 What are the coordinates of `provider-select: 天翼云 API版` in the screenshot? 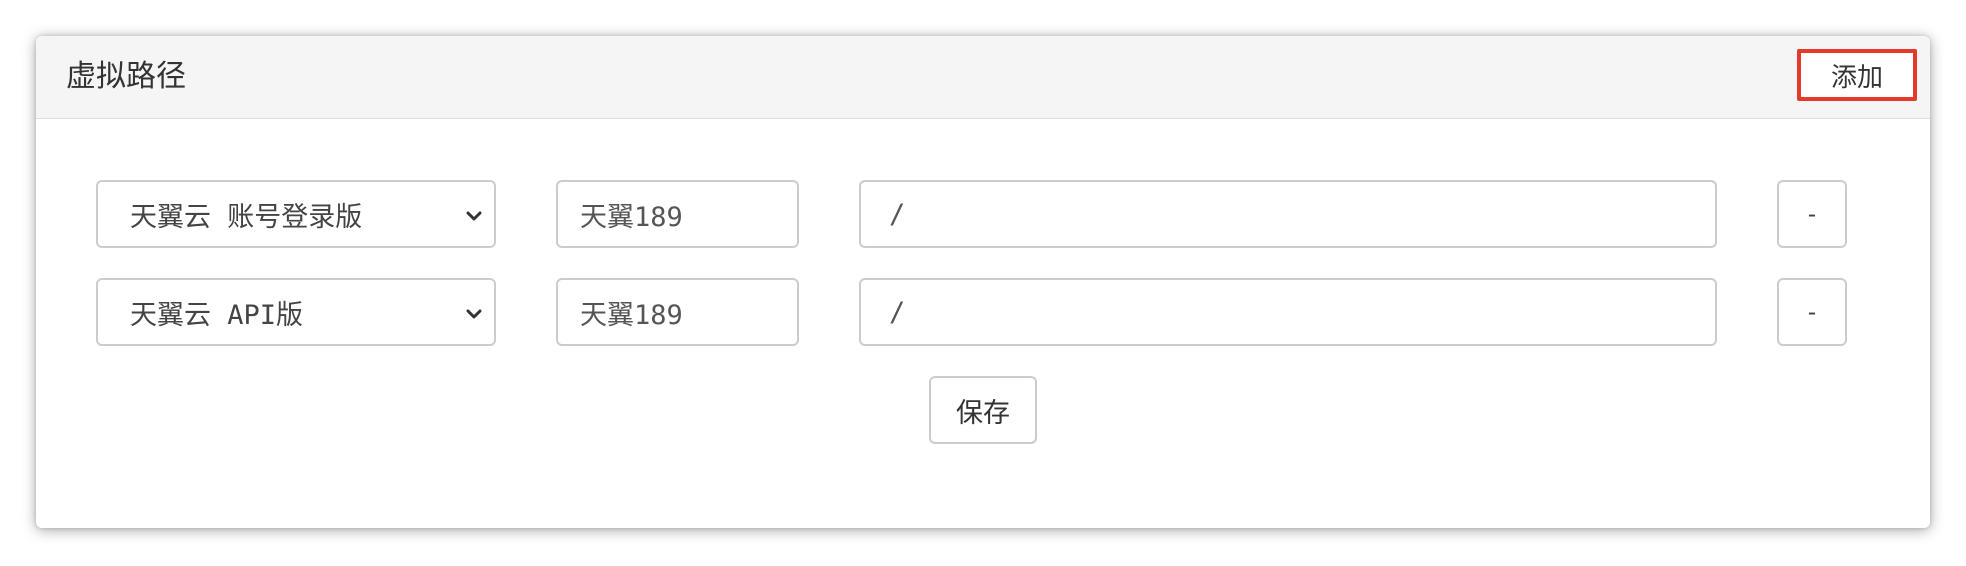 It's located at (296, 312).